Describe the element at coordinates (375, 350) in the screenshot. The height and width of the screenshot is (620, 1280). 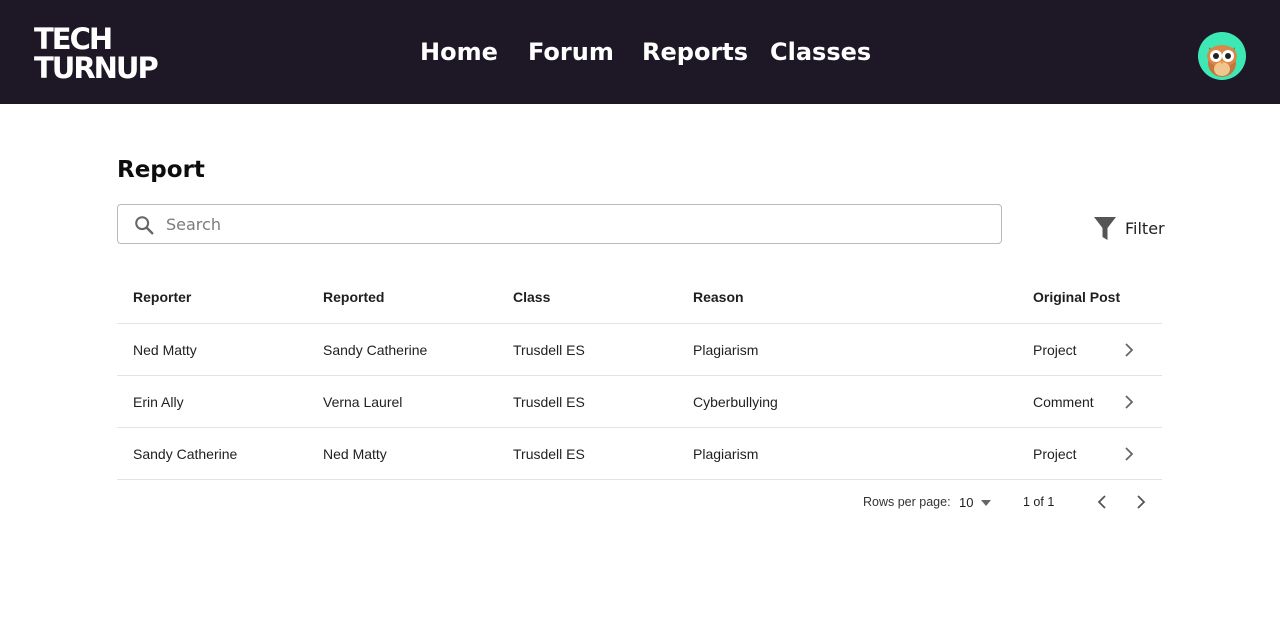
I see `cell-reported: Sandy Catherine` at that location.